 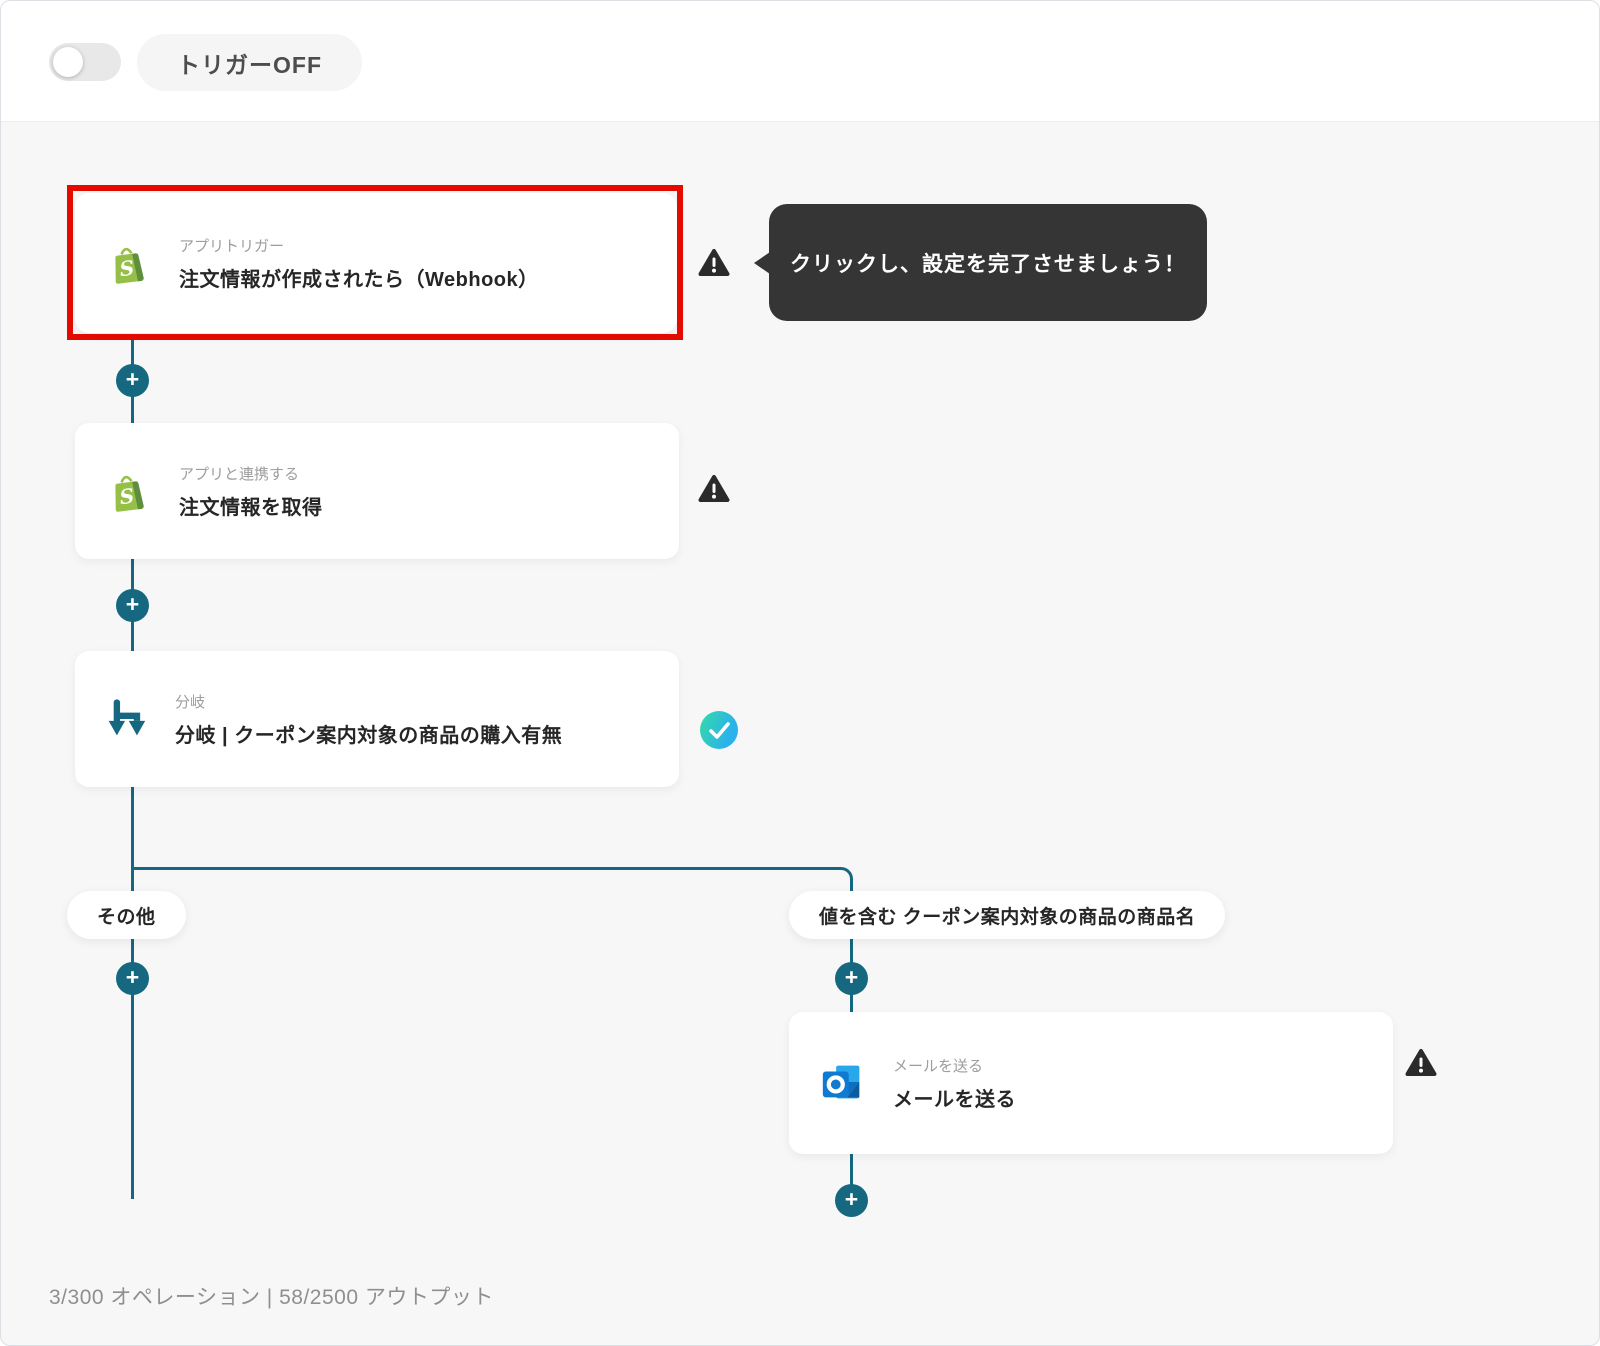 What do you see at coordinates (359, 279) in the screenshot?
I see `node-title: 注文情報が作成されたら（Webhook）` at bounding box center [359, 279].